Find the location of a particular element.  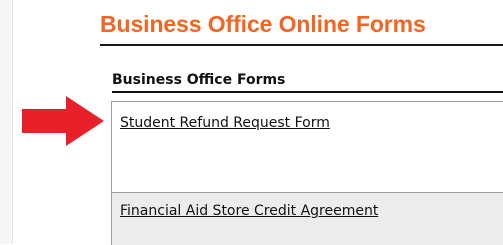

page-title: Business Office Online Forms is located at coordinates (263, 24).